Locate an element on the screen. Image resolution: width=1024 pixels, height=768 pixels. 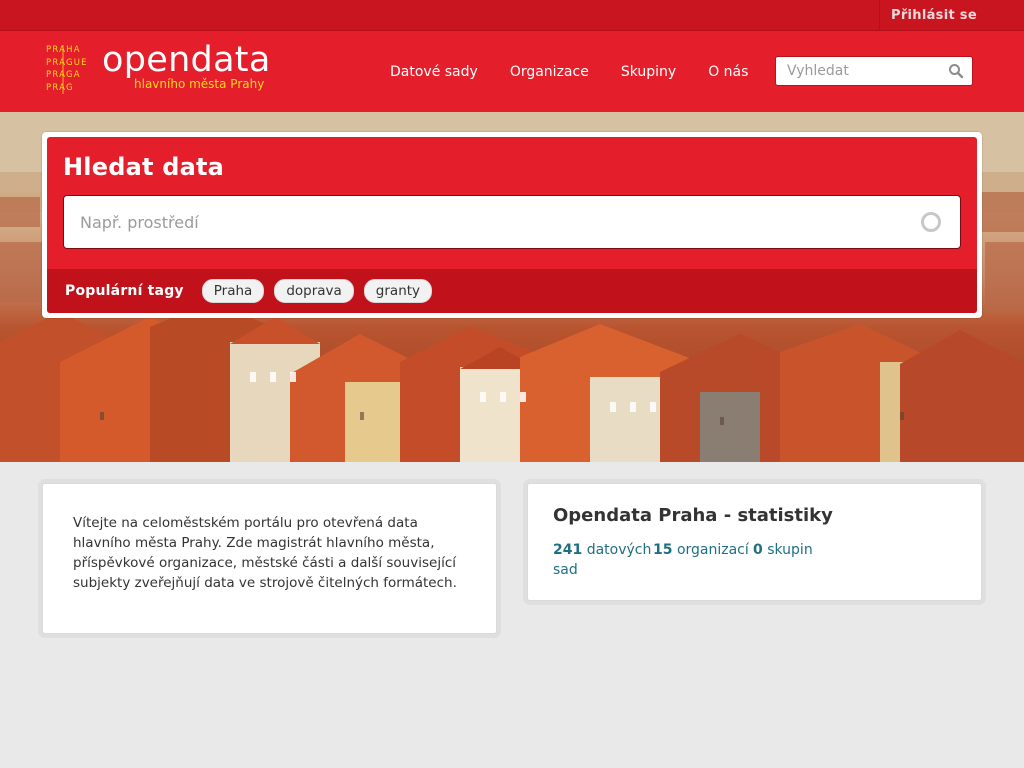
logo-mark-line: PRAGUE is located at coordinates (67, 62).